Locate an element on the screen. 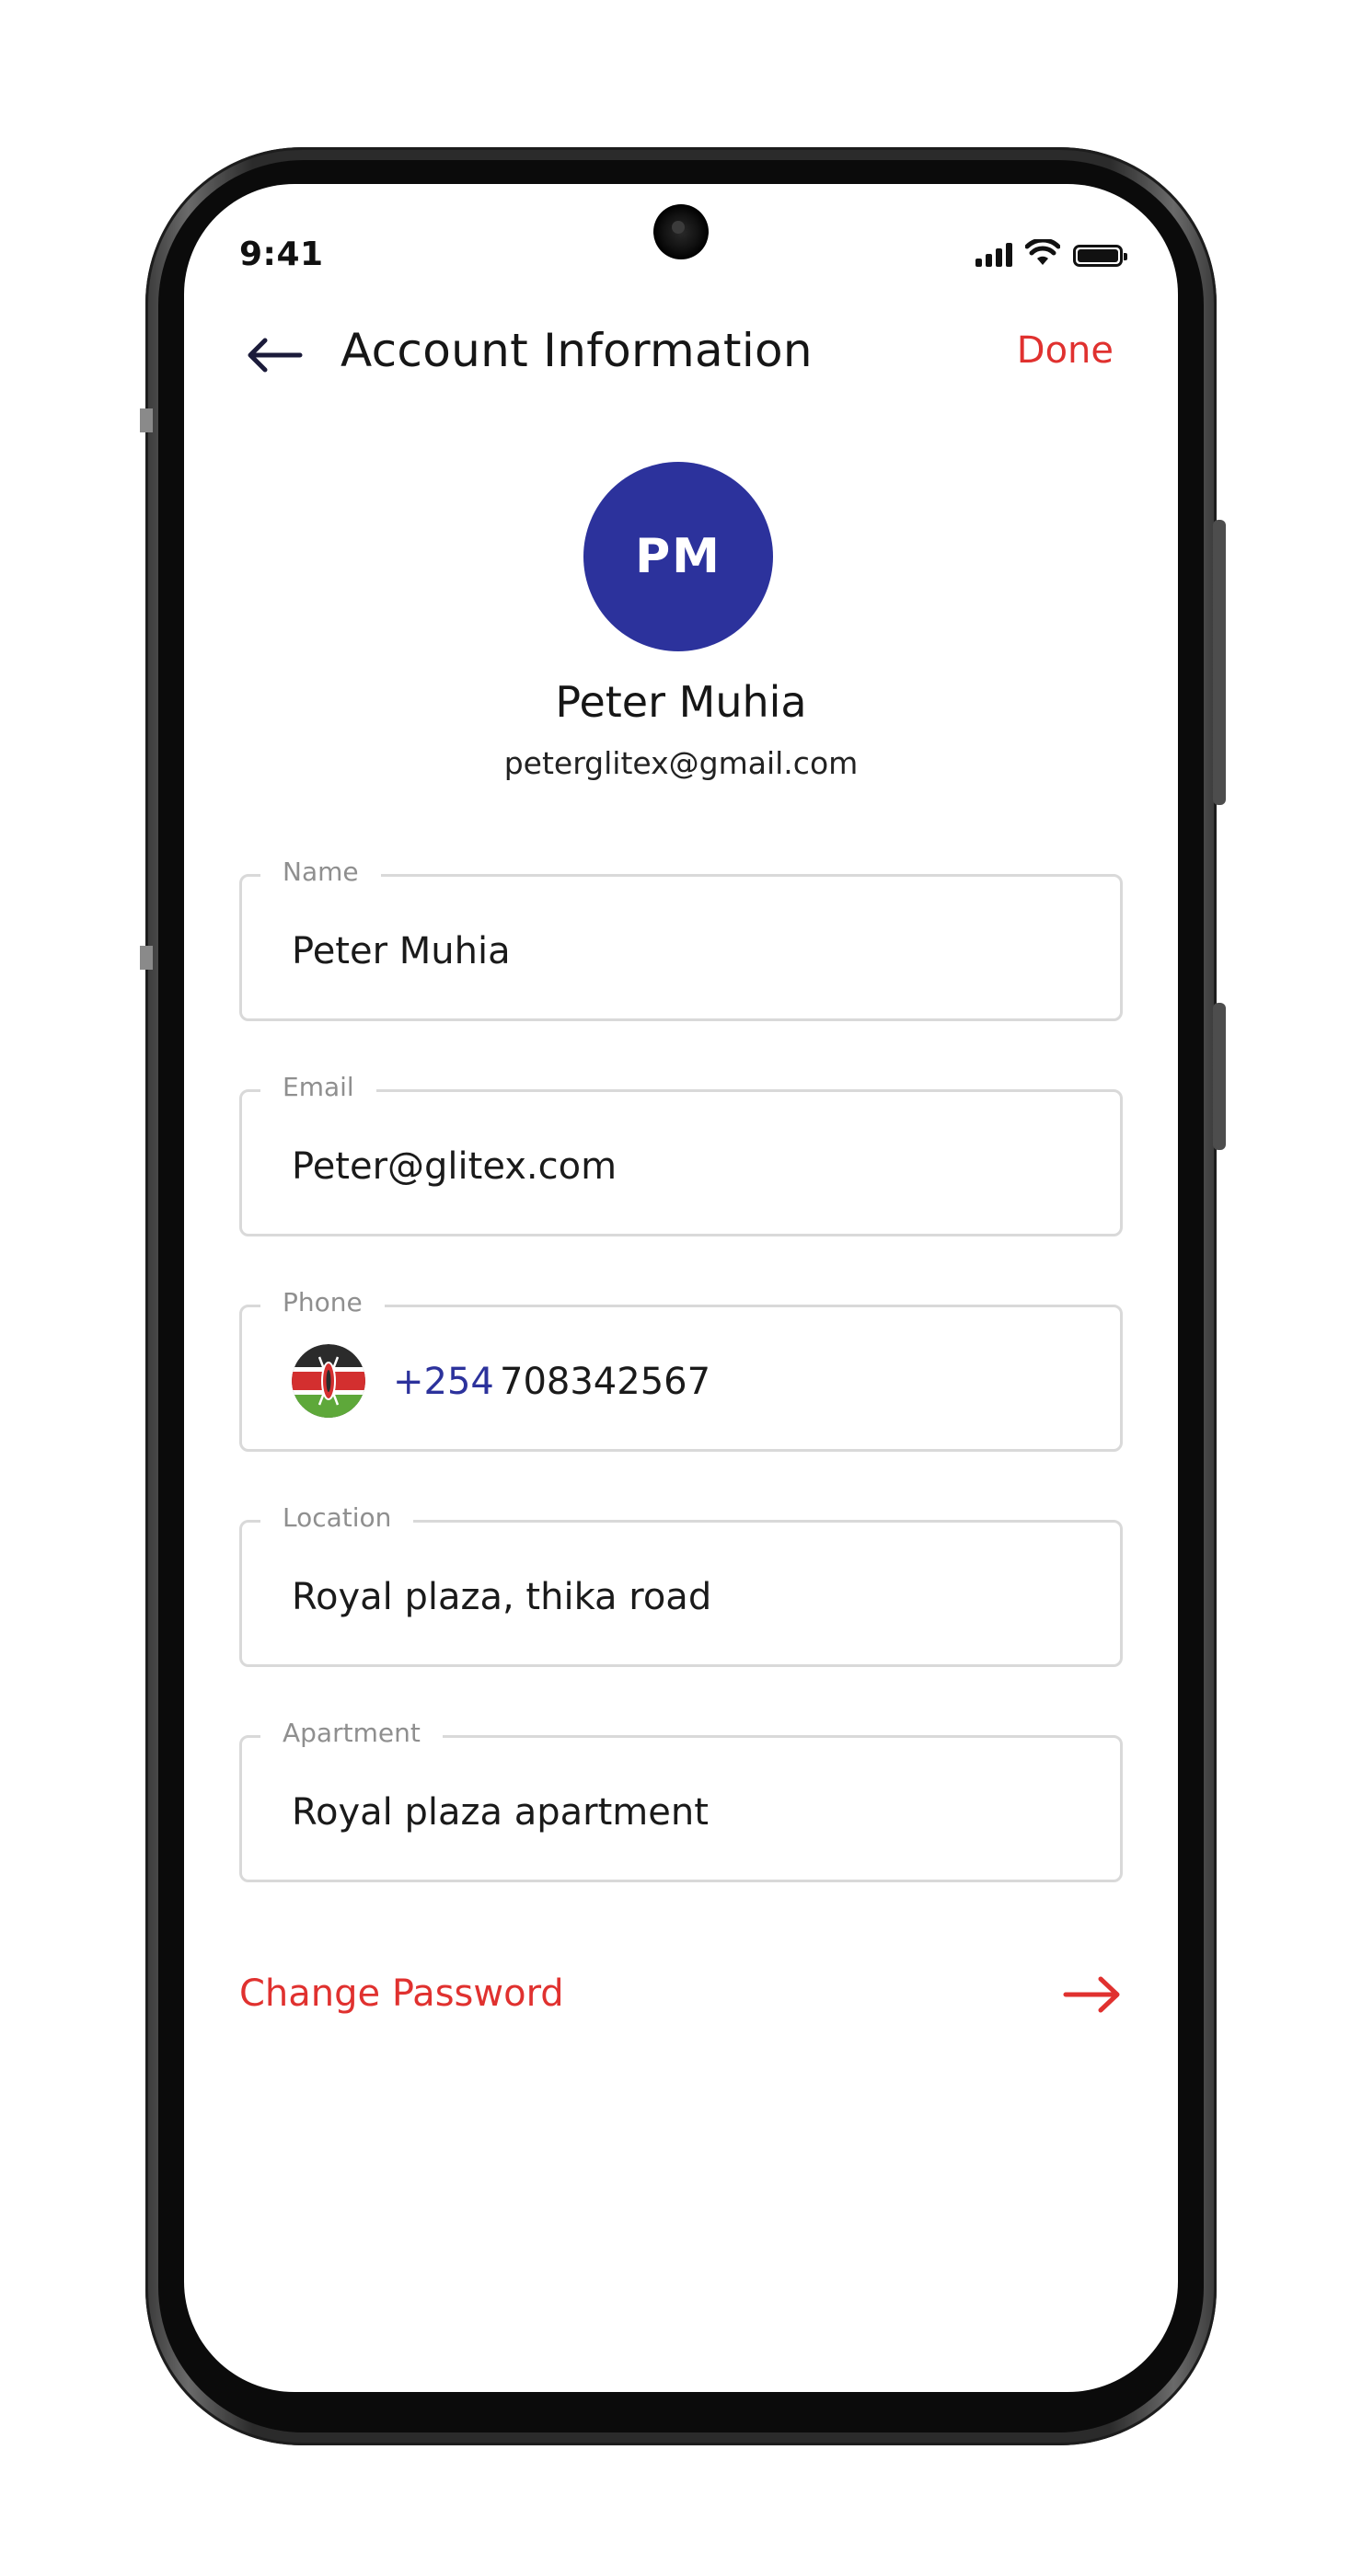 Image resolution: width=1362 pixels, height=2576 pixels. cellular-signal-icon is located at coordinates (993, 255).